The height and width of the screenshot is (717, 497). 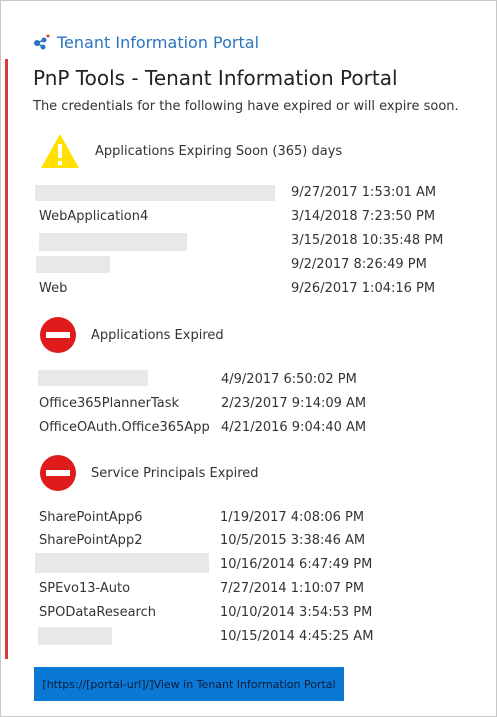 I want to click on expiry-date: 9/27/2017 1:53:01 AM, so click(x=364, y=192).